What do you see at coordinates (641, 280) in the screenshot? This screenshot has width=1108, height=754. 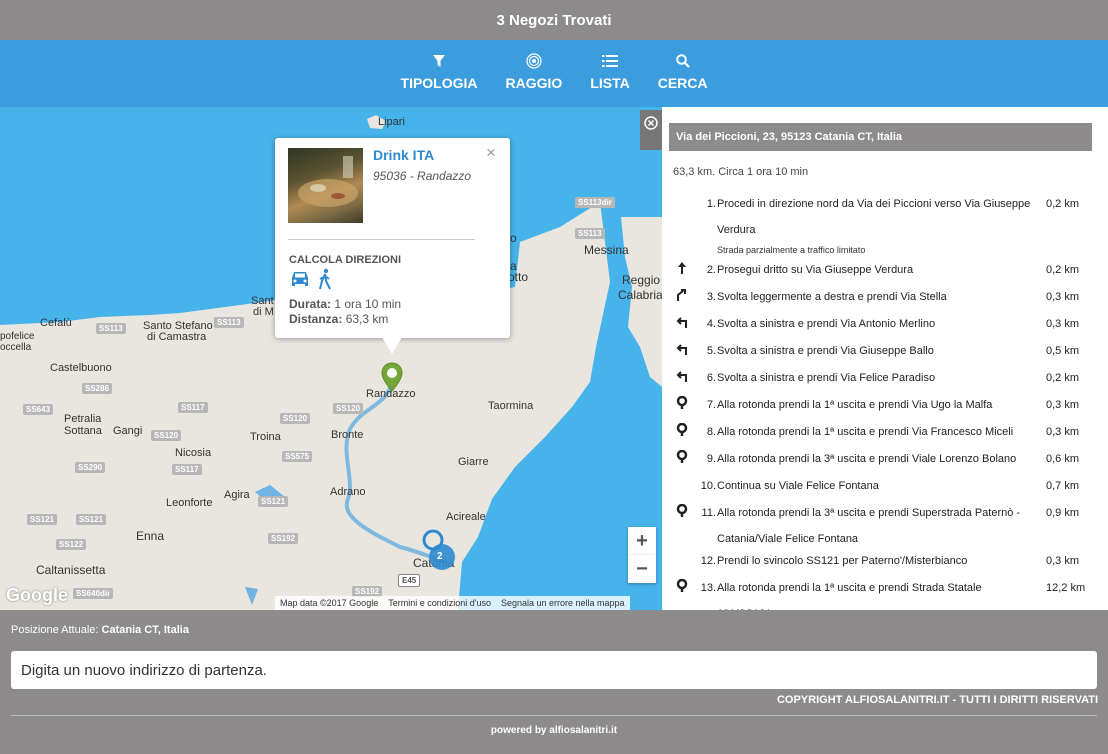 I see `map-label: Reggio` at bounding box center [641, 280].